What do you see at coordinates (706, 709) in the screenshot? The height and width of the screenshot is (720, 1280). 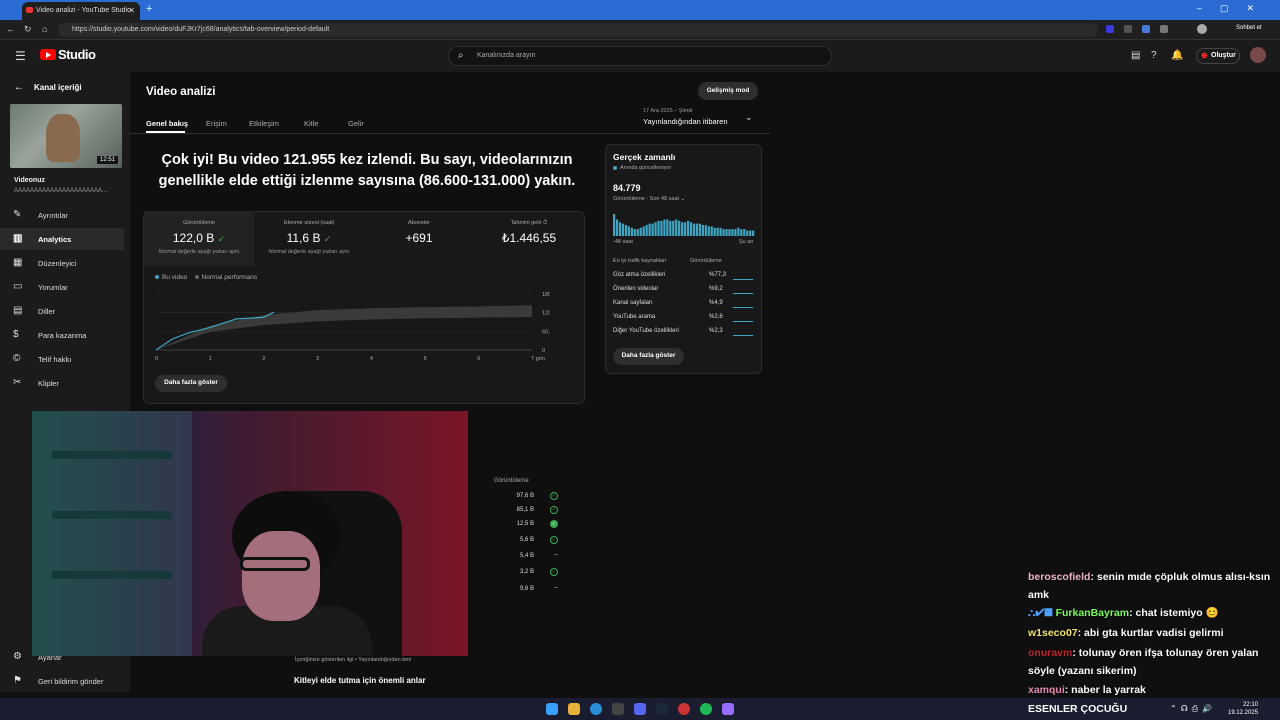 I see `spotify-icon` at bounding box center [706, 709].